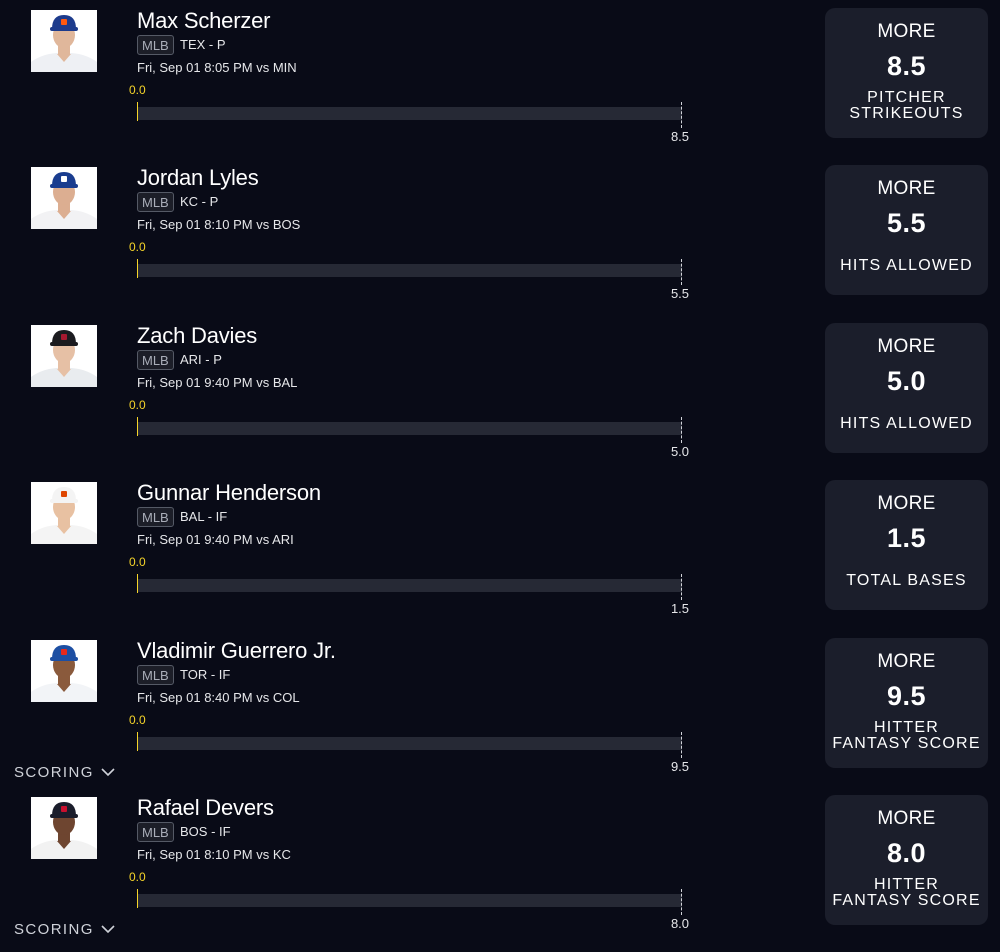 This screenshot has height=952, width=1000. I want to click on goal-value: 5.0, so click(680, 451).